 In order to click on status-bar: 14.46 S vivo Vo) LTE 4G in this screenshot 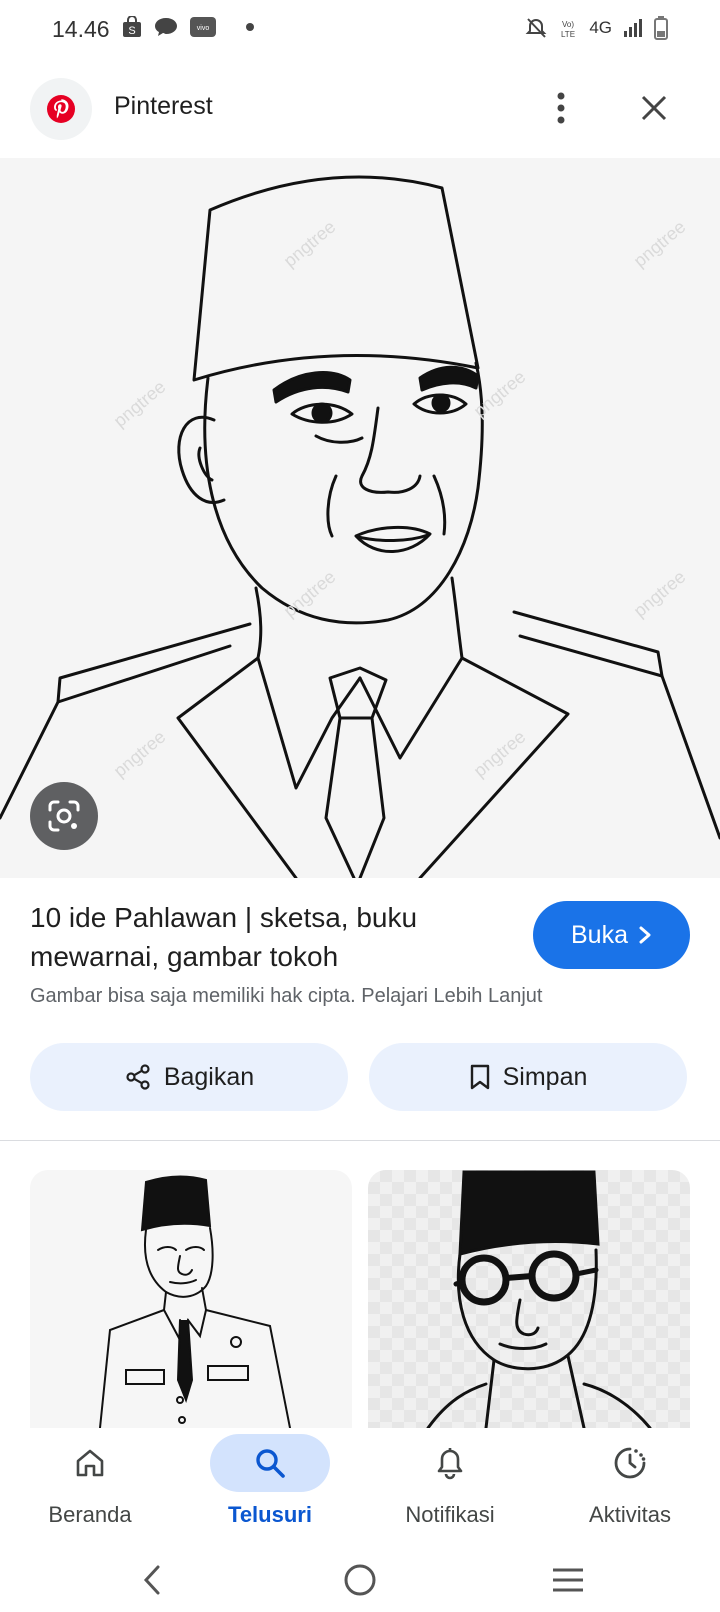, I will do `click(360, 31)`.